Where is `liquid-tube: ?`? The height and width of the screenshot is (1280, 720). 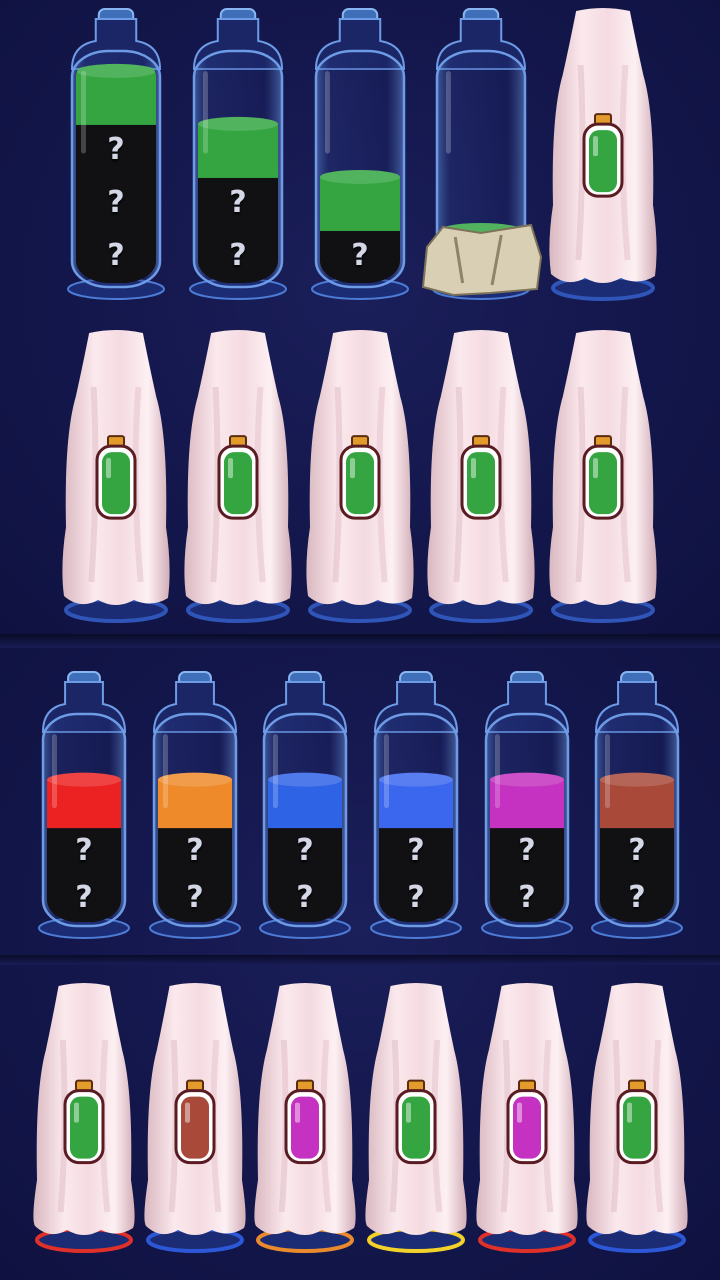 liquid-tube: ? is located at coordinates (360, 152).